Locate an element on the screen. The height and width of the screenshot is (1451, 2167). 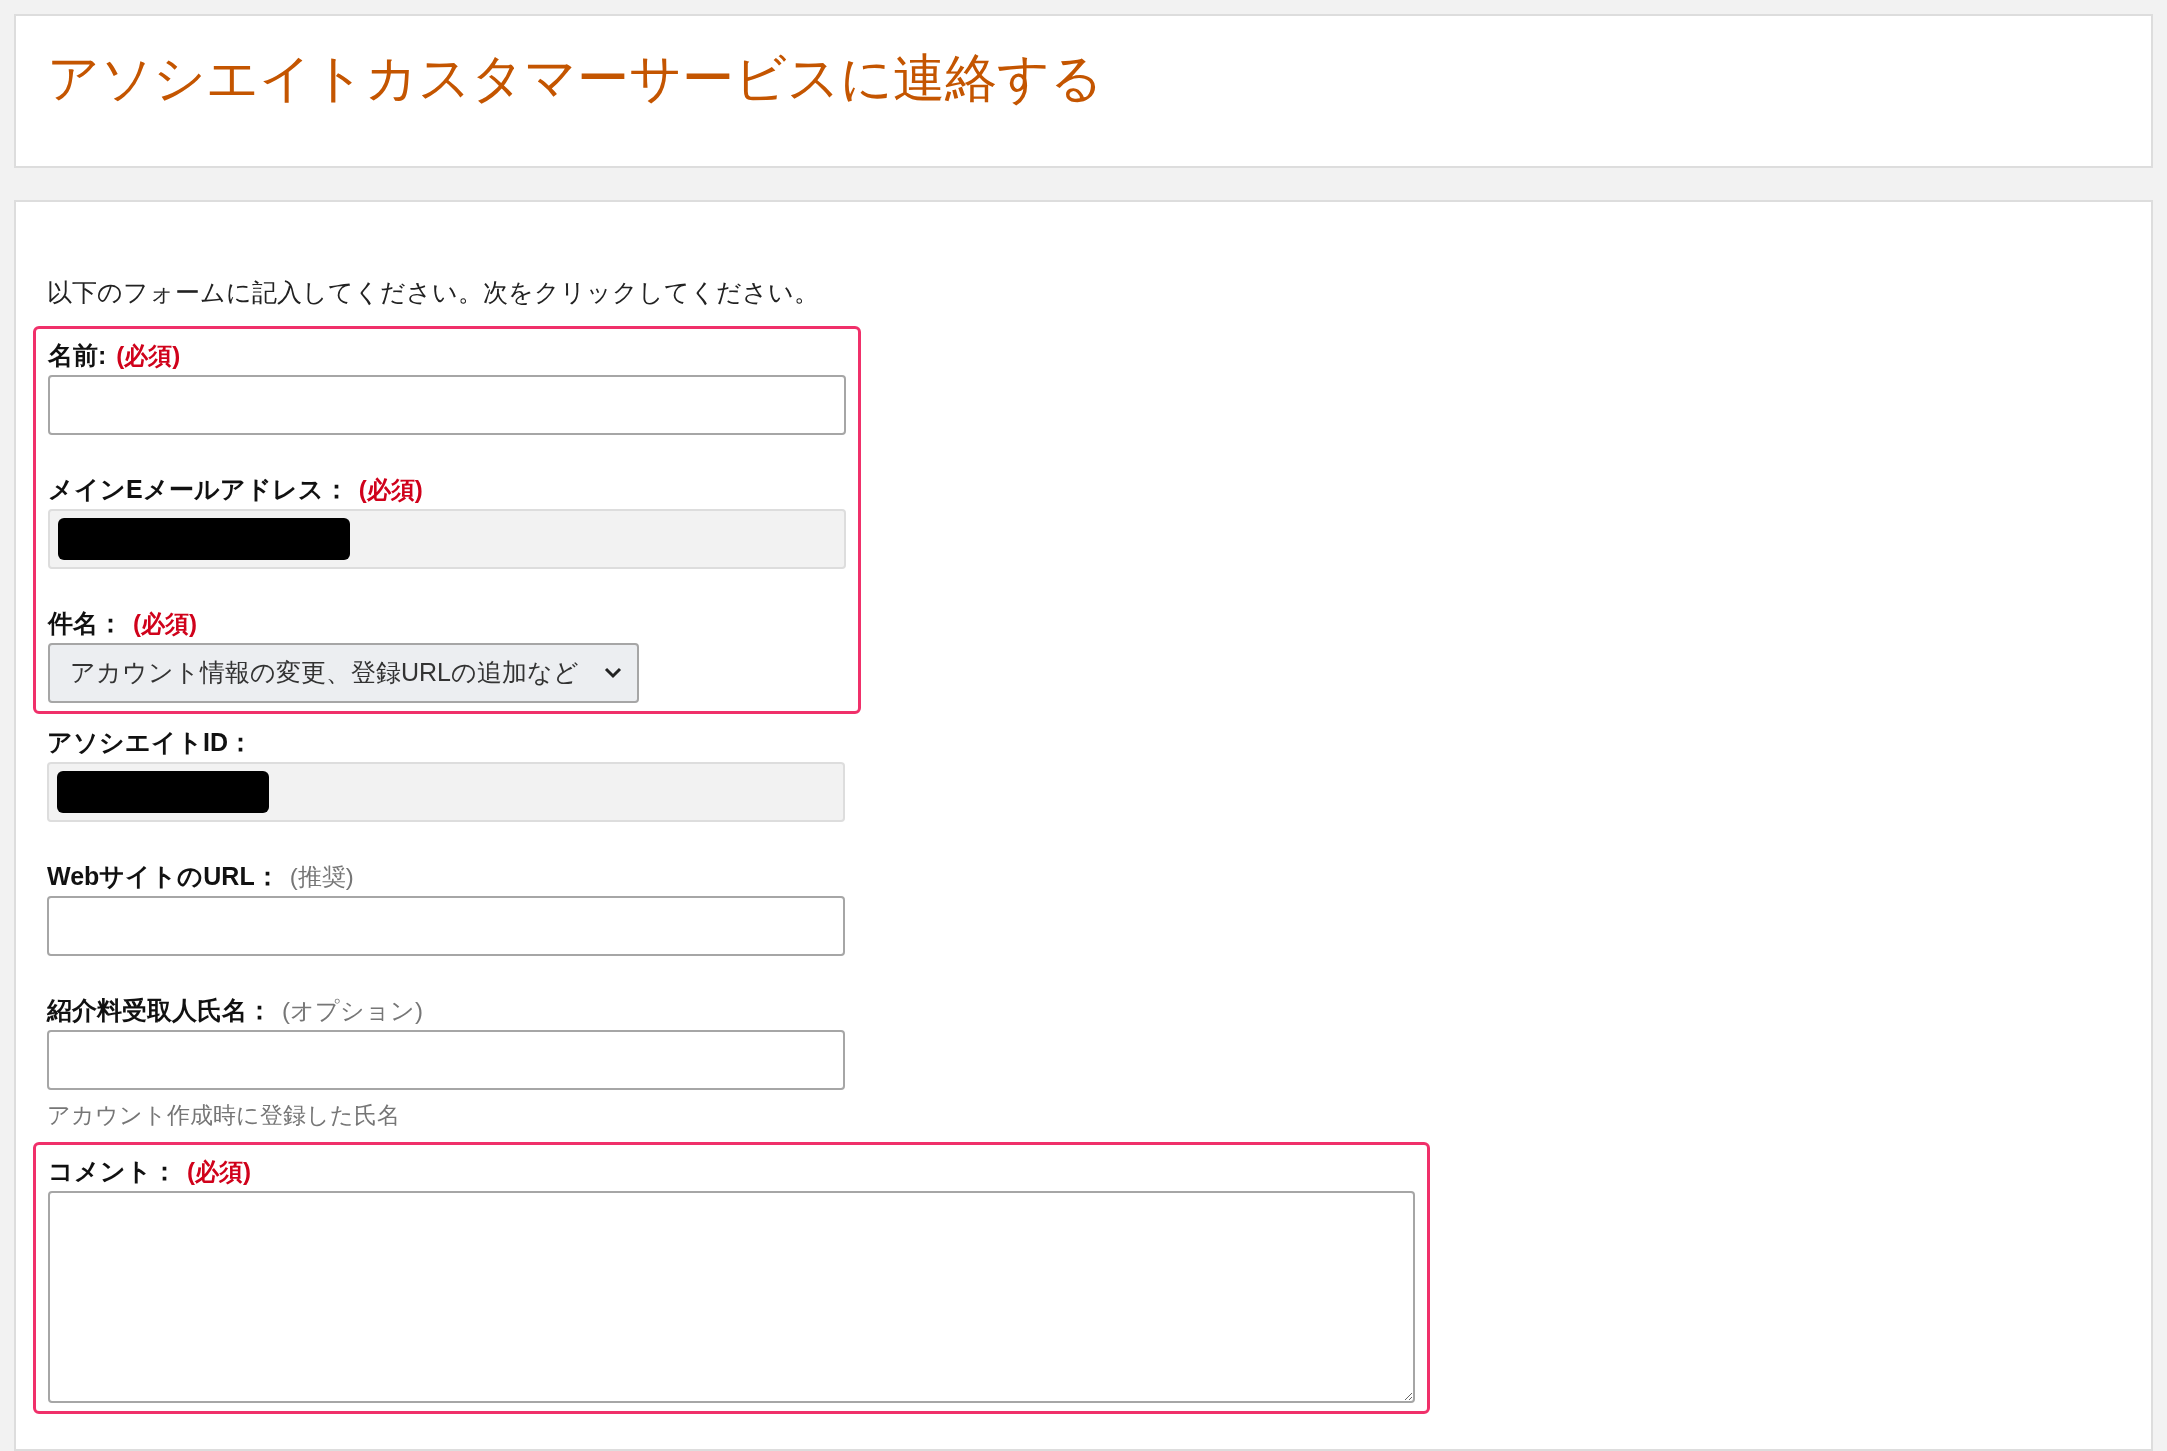
field-label: 紹介料受取人氏名： is located at coordinates (159, 1010).